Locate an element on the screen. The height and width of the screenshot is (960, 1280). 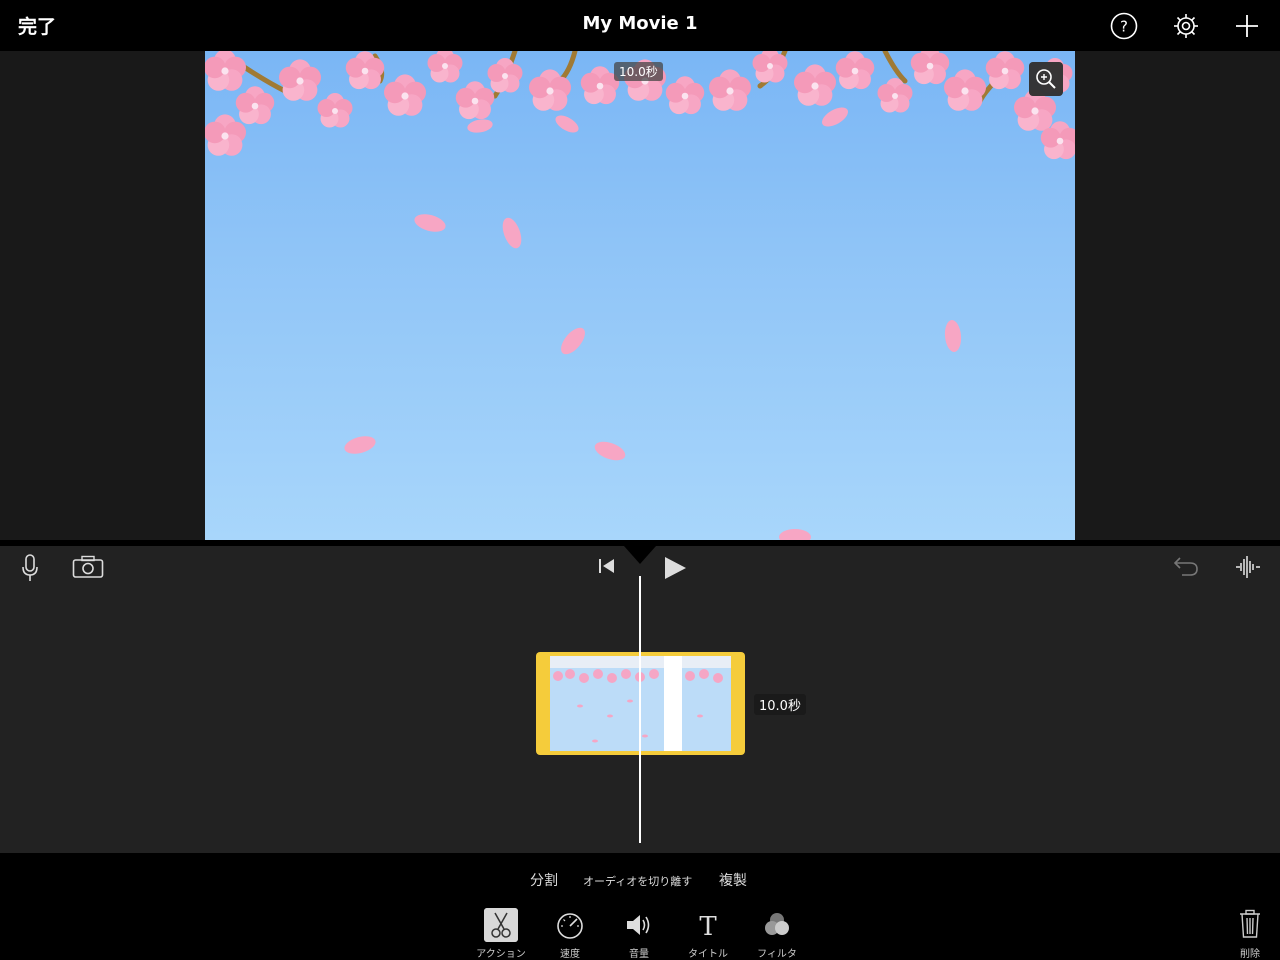
playhead-line is located at coordinates (640, 709).